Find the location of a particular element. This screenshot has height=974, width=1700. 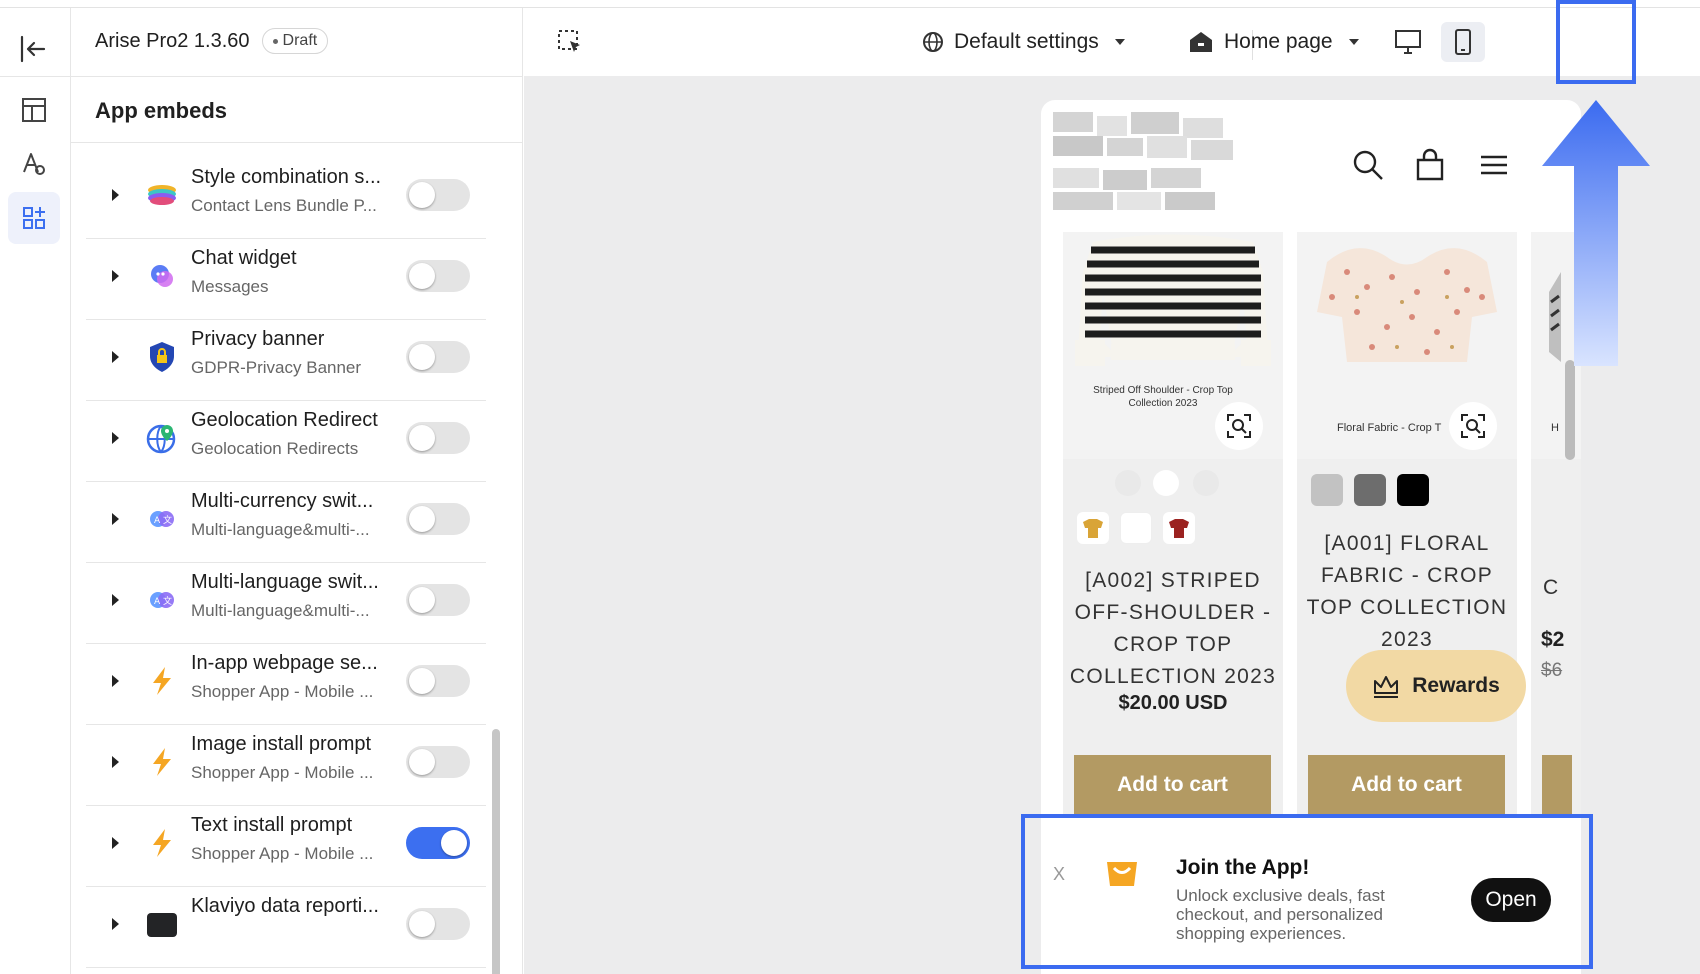

sidebar-scrollbar is located at coordinates (496, 562).